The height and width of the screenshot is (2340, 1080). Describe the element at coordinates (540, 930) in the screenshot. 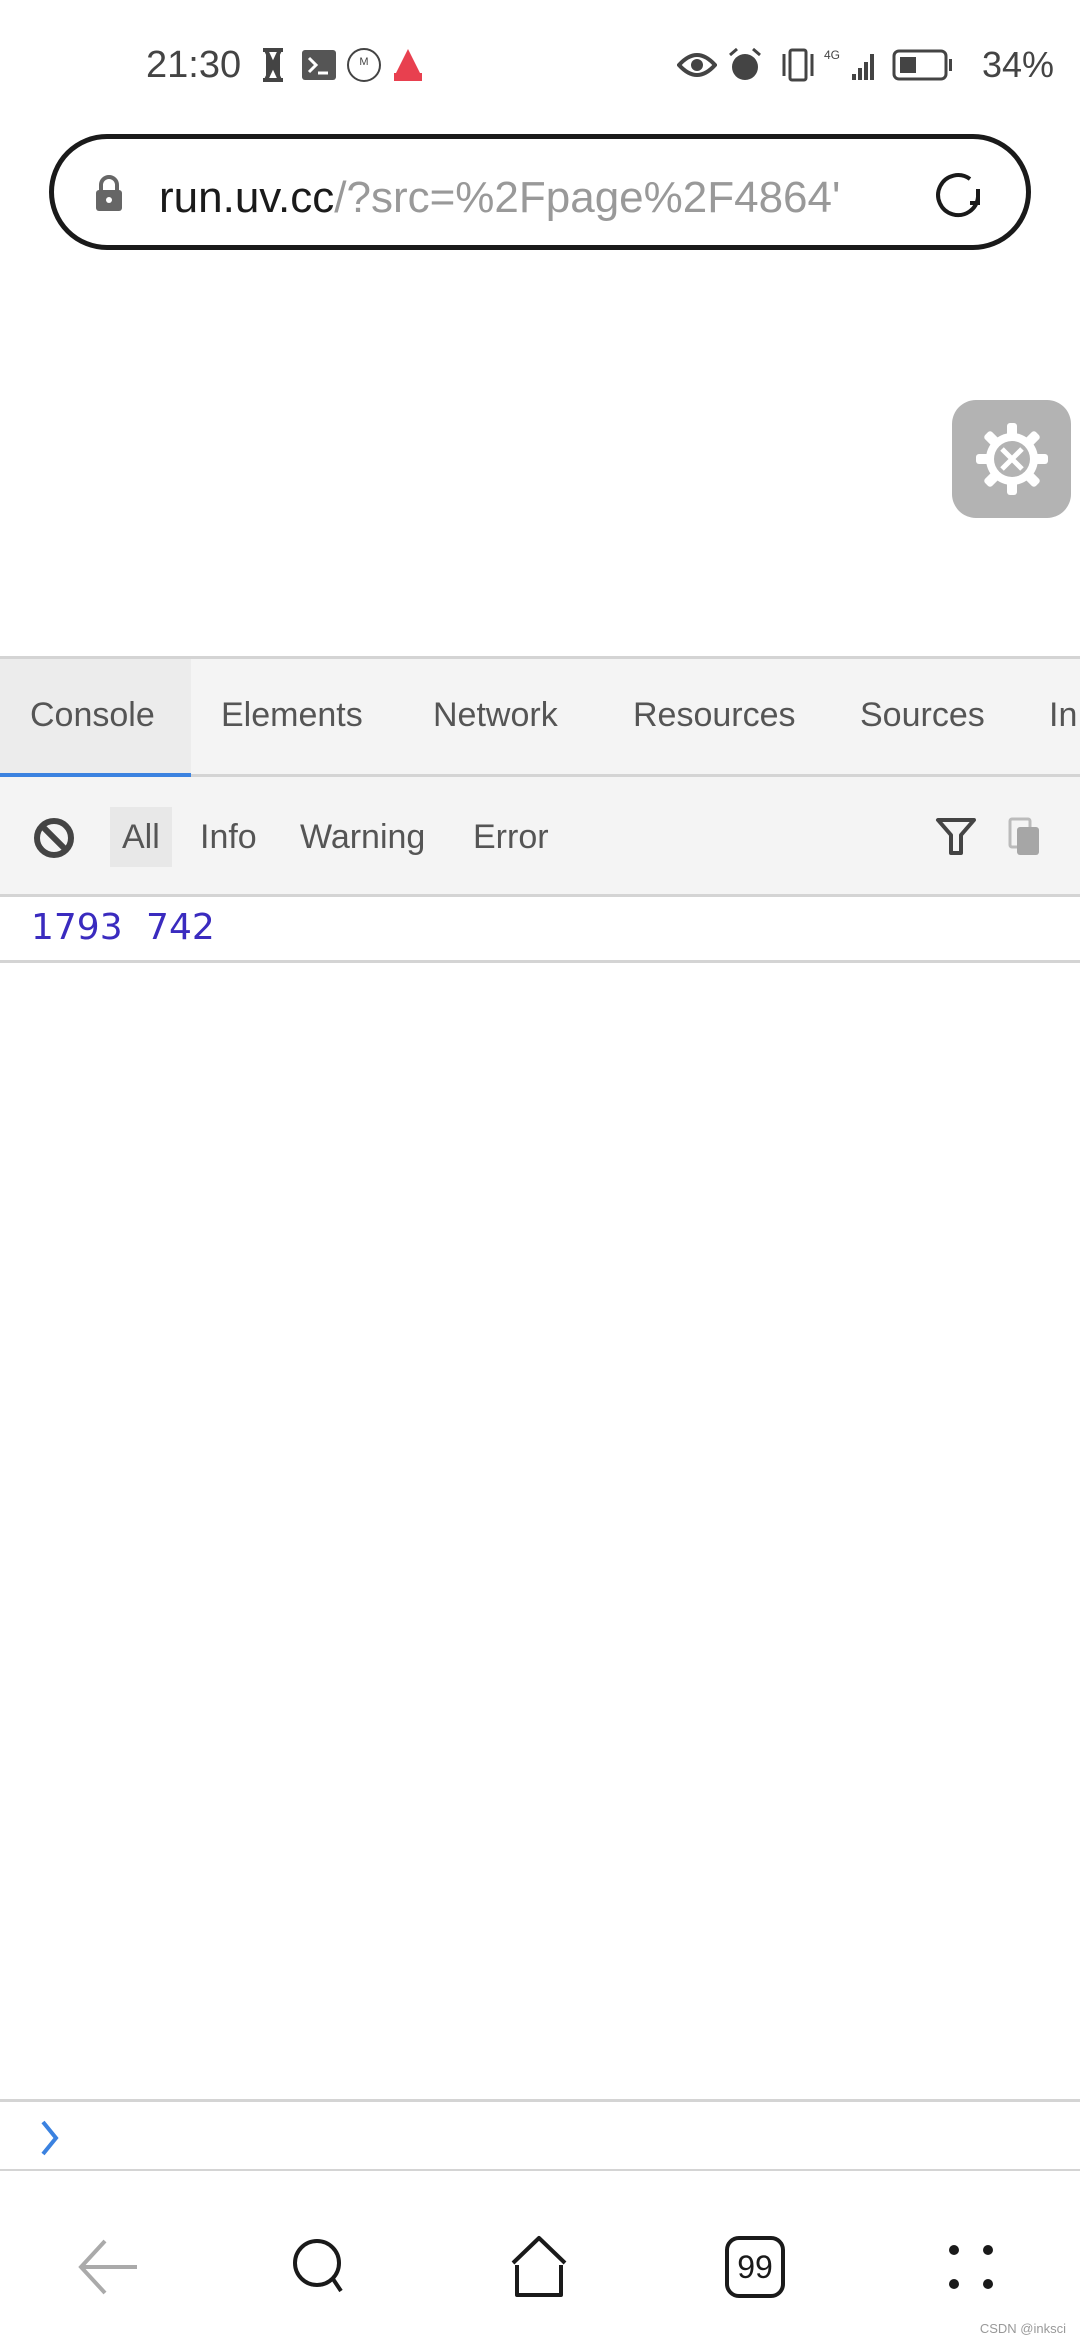

I see `console-log-row: 1793 742` at that location.